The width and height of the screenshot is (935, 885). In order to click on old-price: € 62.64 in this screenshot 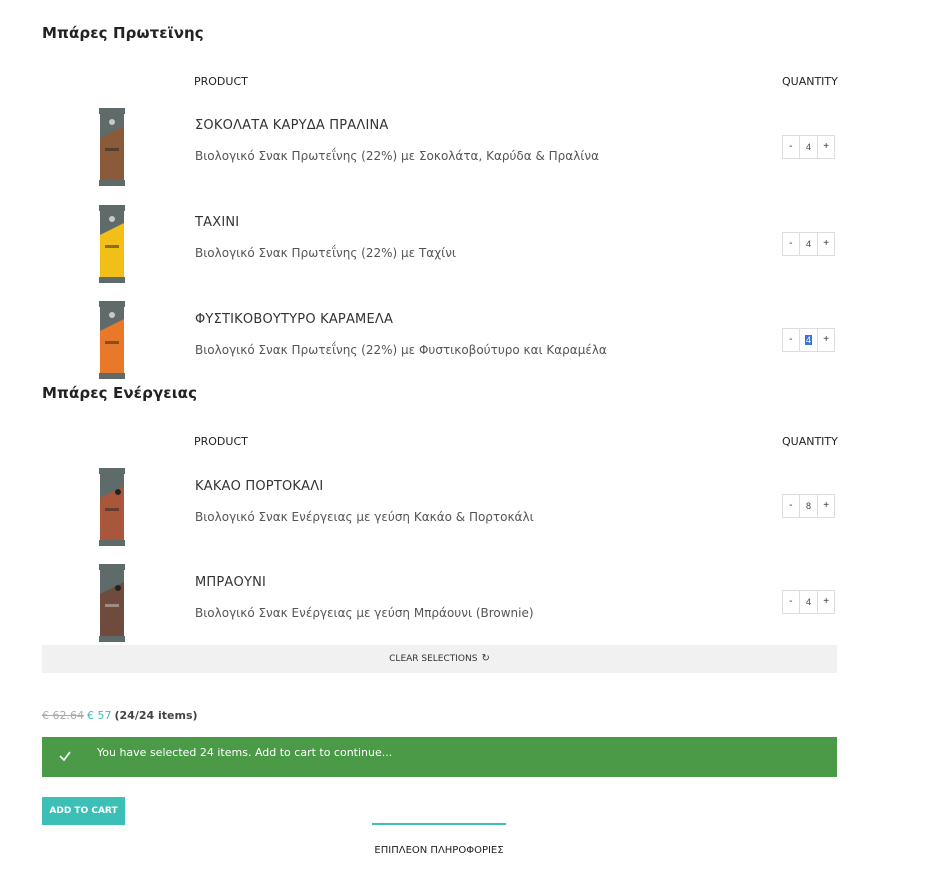, I will do `click(63, 715)`.